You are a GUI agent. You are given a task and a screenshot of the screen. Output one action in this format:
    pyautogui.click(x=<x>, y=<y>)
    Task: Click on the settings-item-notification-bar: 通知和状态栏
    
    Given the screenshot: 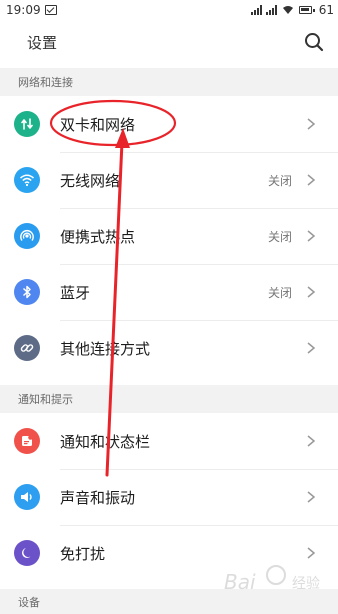 What is the action you would take?
    pyautogui.click(x=169, y=442)
    